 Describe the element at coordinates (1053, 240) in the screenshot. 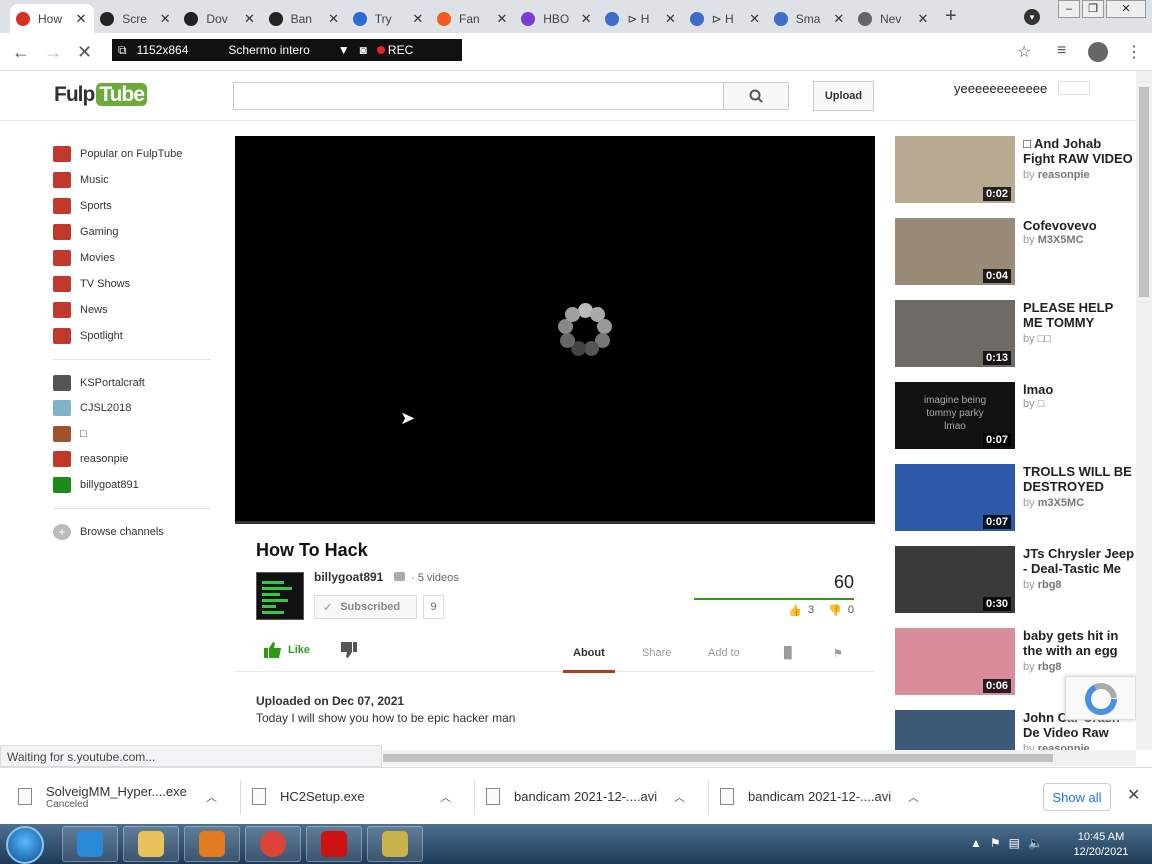

I see `related-video-channel: by M3X5MC` at that location.